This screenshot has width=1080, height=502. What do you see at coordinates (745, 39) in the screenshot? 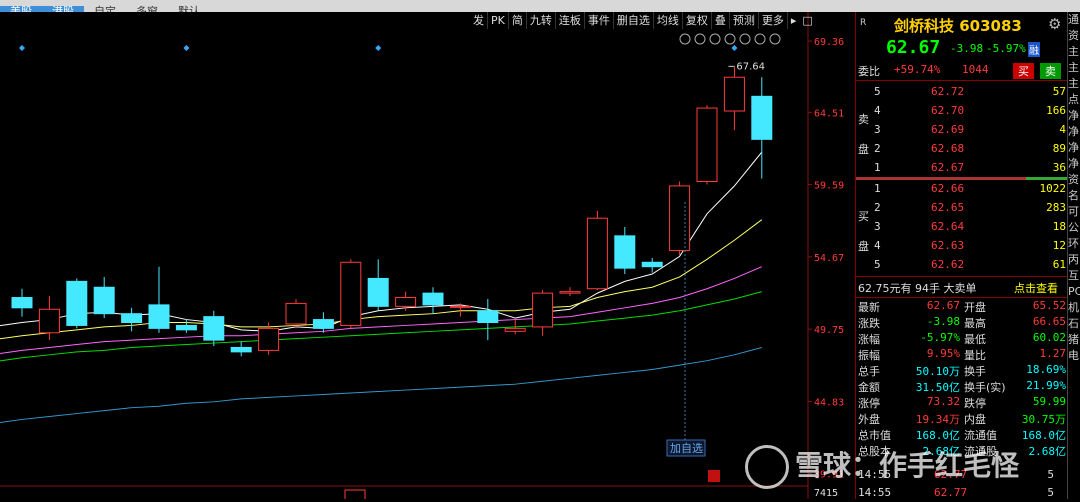
I see `window-icon` at bounding box center [745, 39].